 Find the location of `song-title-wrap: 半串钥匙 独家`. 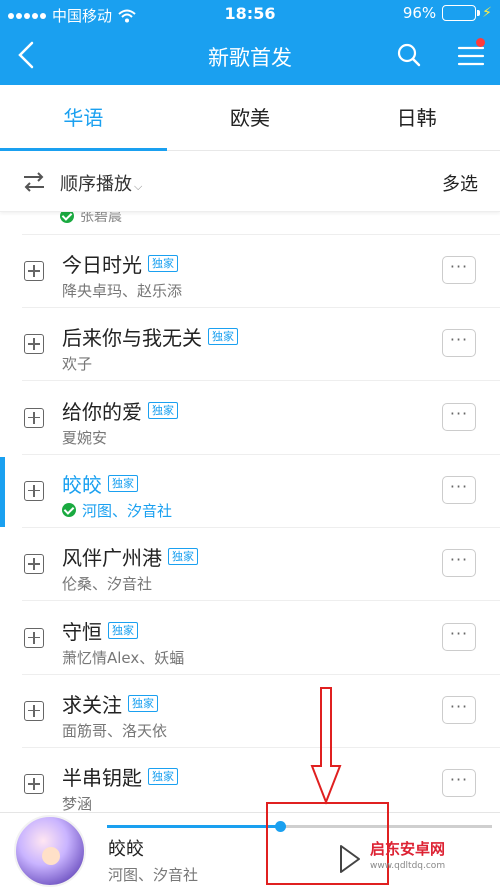

song-title-wrap: 半串钥匙 独家 is located at coordinates (120, 776).